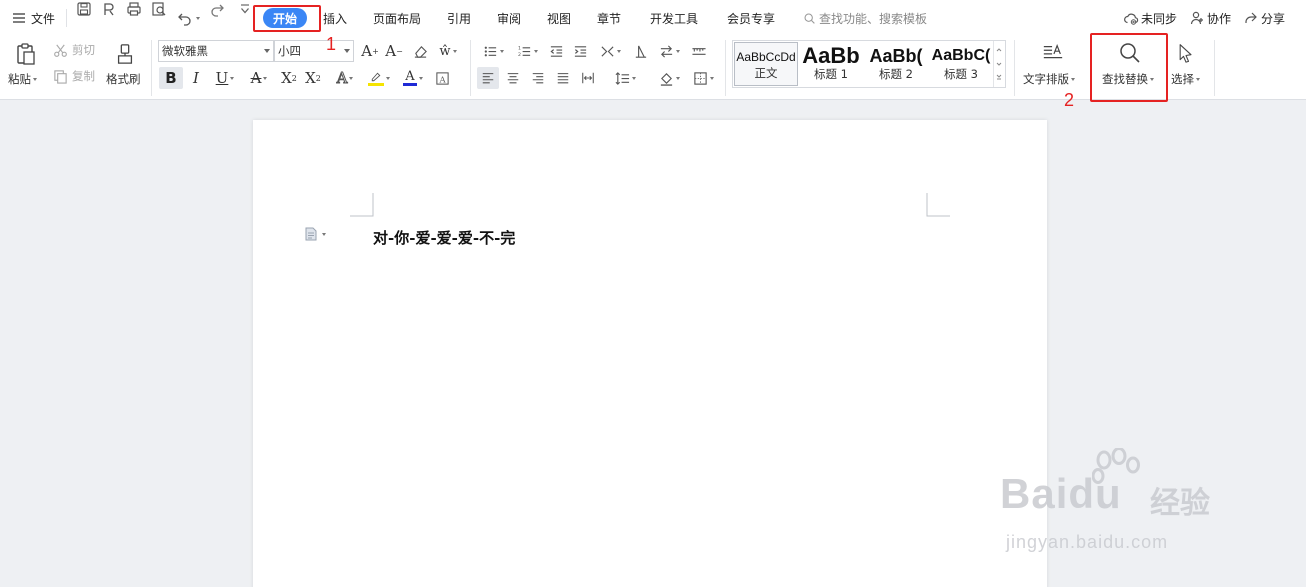 Image resolution: width=1306 pixels, height=587 pixels. Describe the element at coordinates (488, 78) in the screenshot. I see `align-left-icon` at that location.